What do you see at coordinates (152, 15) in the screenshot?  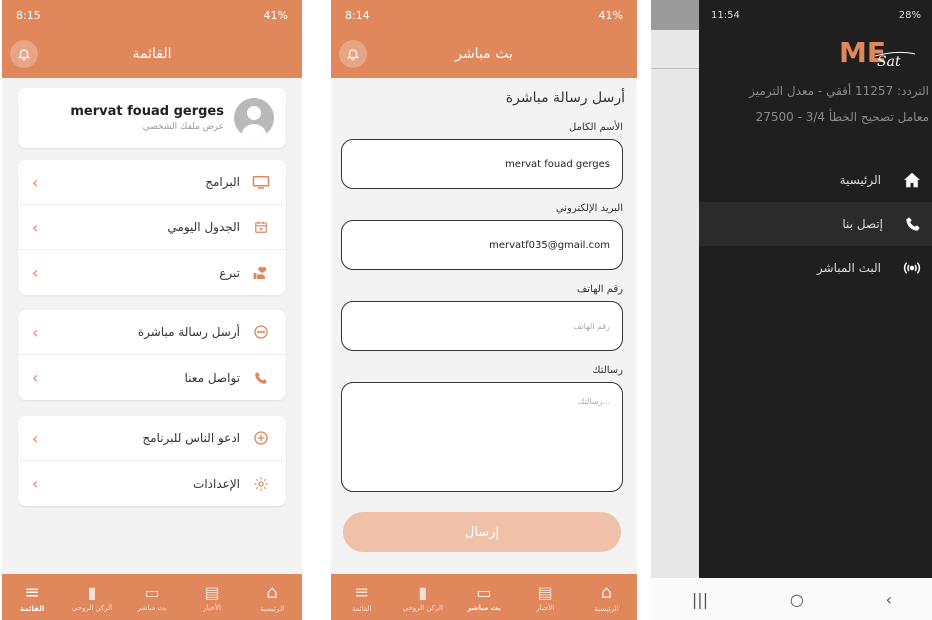 I see `status-bar: 8:15 41%` at bounding box center [152, 15].